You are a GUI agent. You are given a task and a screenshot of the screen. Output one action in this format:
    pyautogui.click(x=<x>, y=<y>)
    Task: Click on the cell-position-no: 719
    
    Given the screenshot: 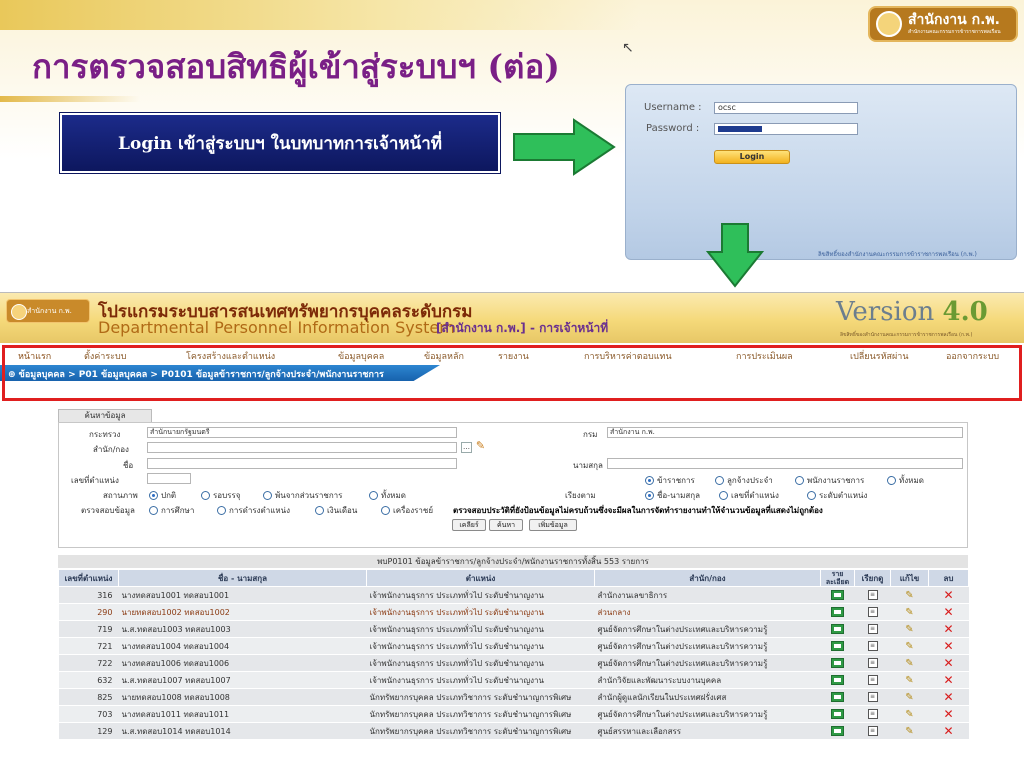 What is the action you would take?
    pyautogui.click(x=88, y=629)
    